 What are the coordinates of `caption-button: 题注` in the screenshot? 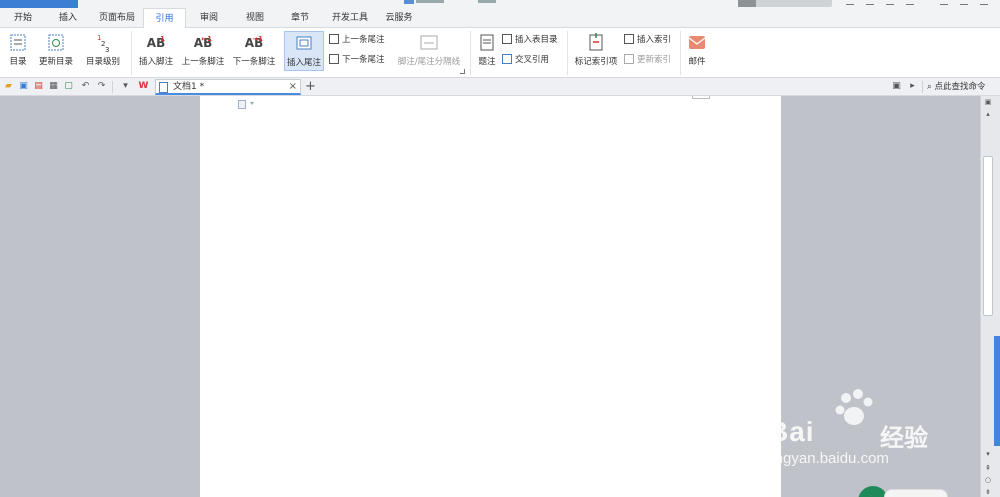 It's located at (487, 50).